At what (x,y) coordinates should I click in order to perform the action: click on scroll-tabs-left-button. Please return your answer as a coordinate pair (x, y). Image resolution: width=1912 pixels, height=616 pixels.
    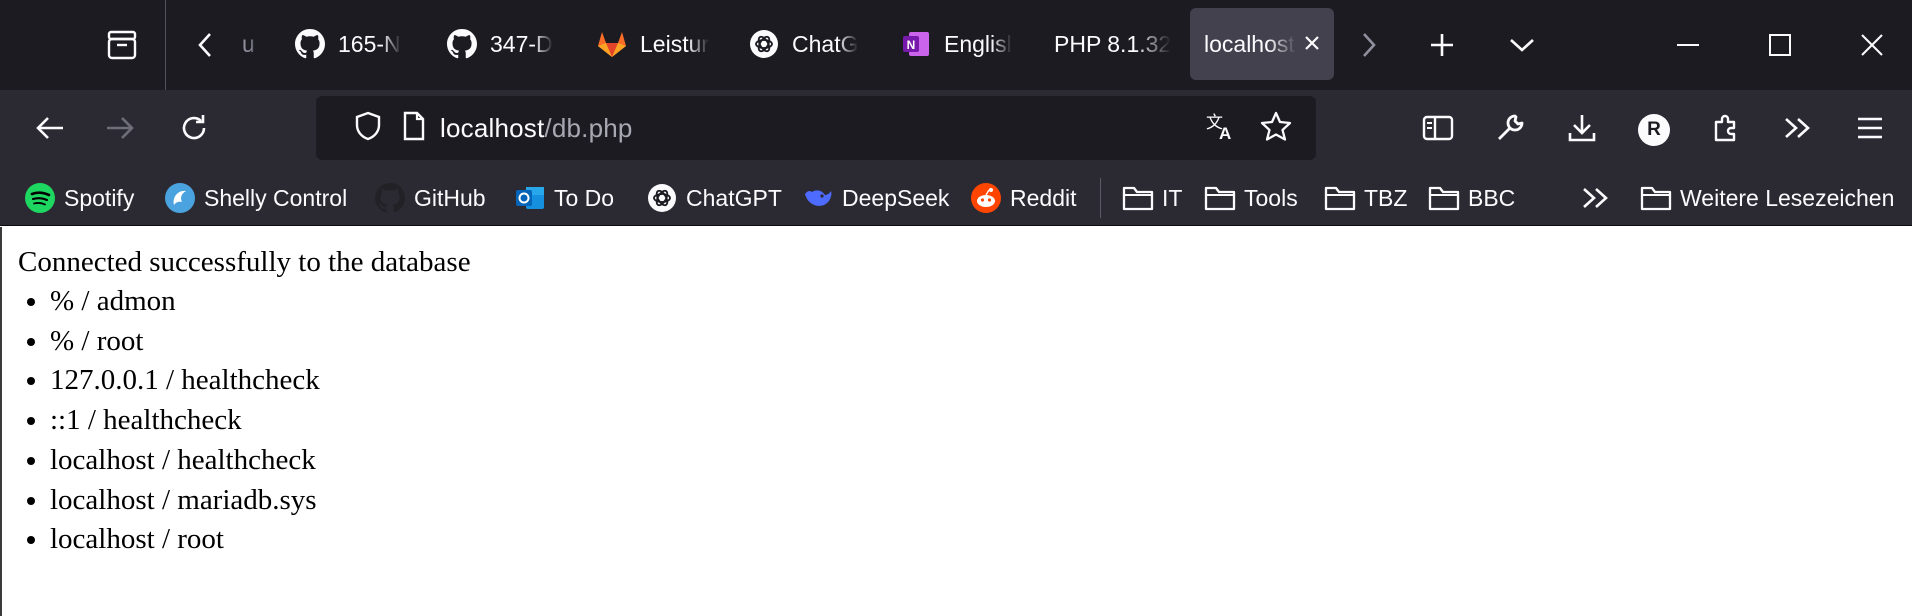
    Looking at the image, I should click on (205, 45).